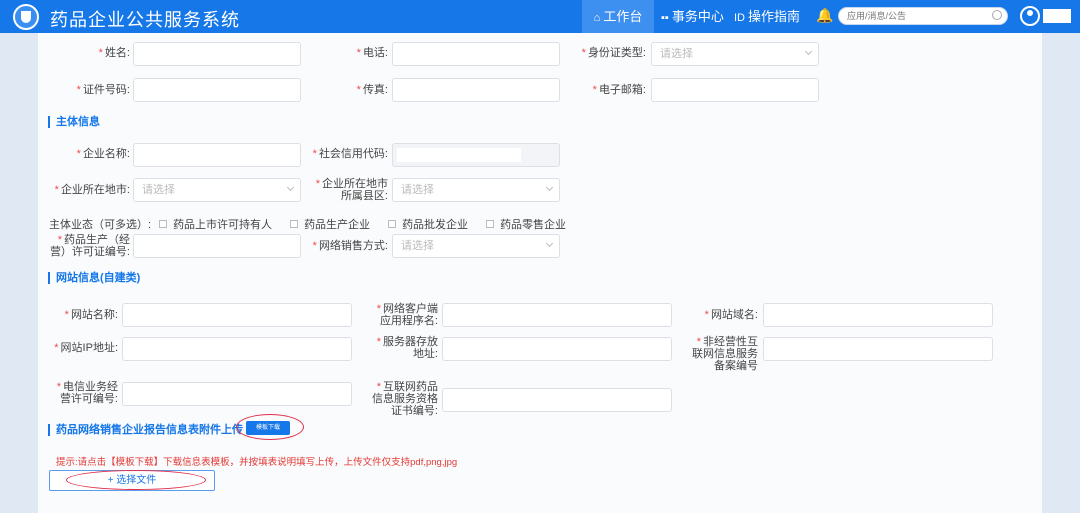 The width and height of the screenshot is (1080, 513). I want to click on search-input, so click(909, 16).